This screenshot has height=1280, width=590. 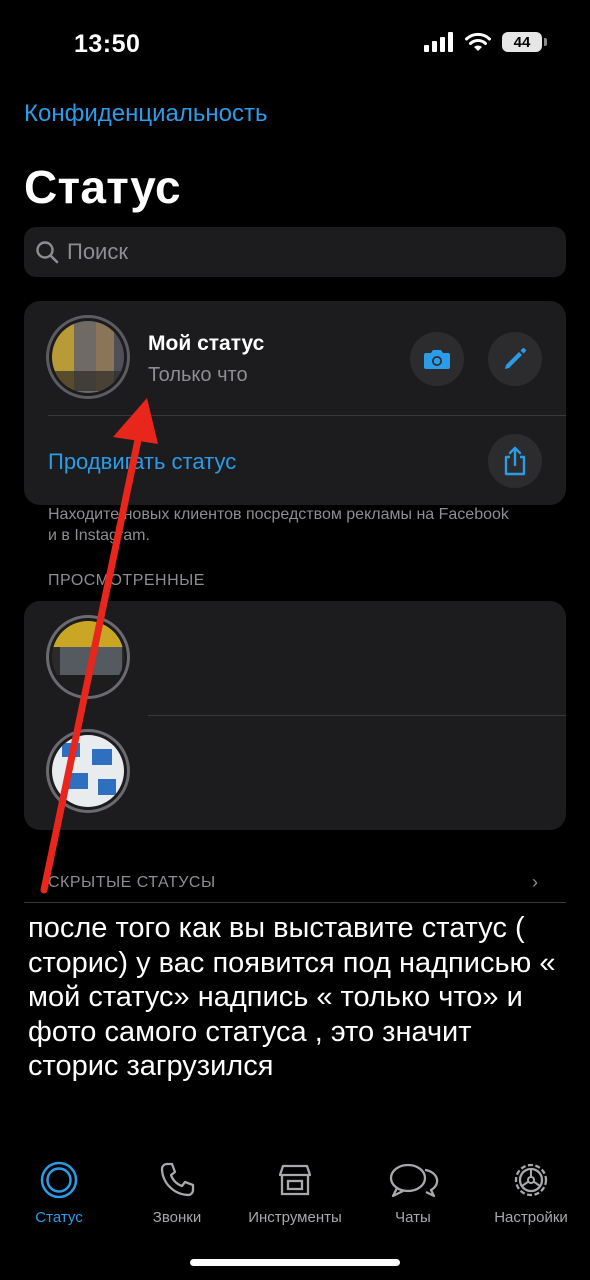 I want to click on tab-label: Чаты, so click(x=413, y=1217).